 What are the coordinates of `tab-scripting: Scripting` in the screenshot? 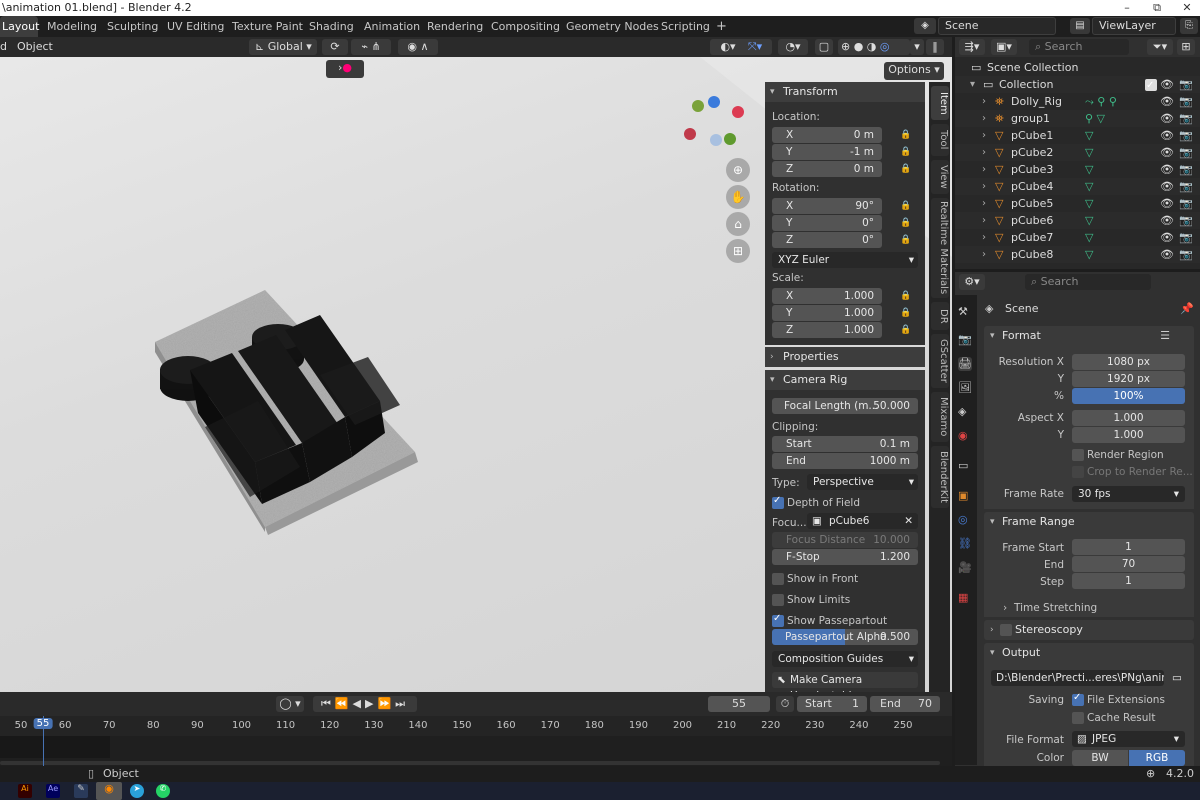 It's located at (685, 26).